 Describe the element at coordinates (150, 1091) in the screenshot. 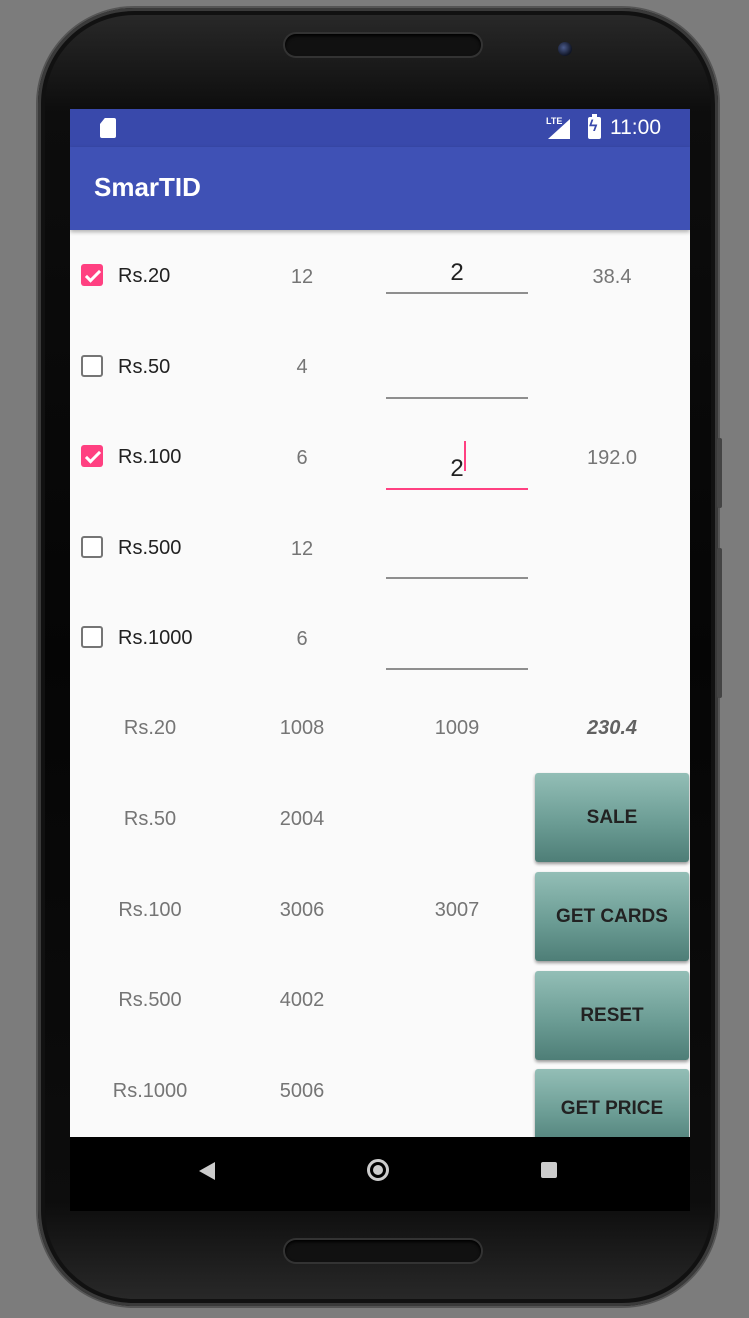

I see `card-denomination: Rs.1000` at that location.